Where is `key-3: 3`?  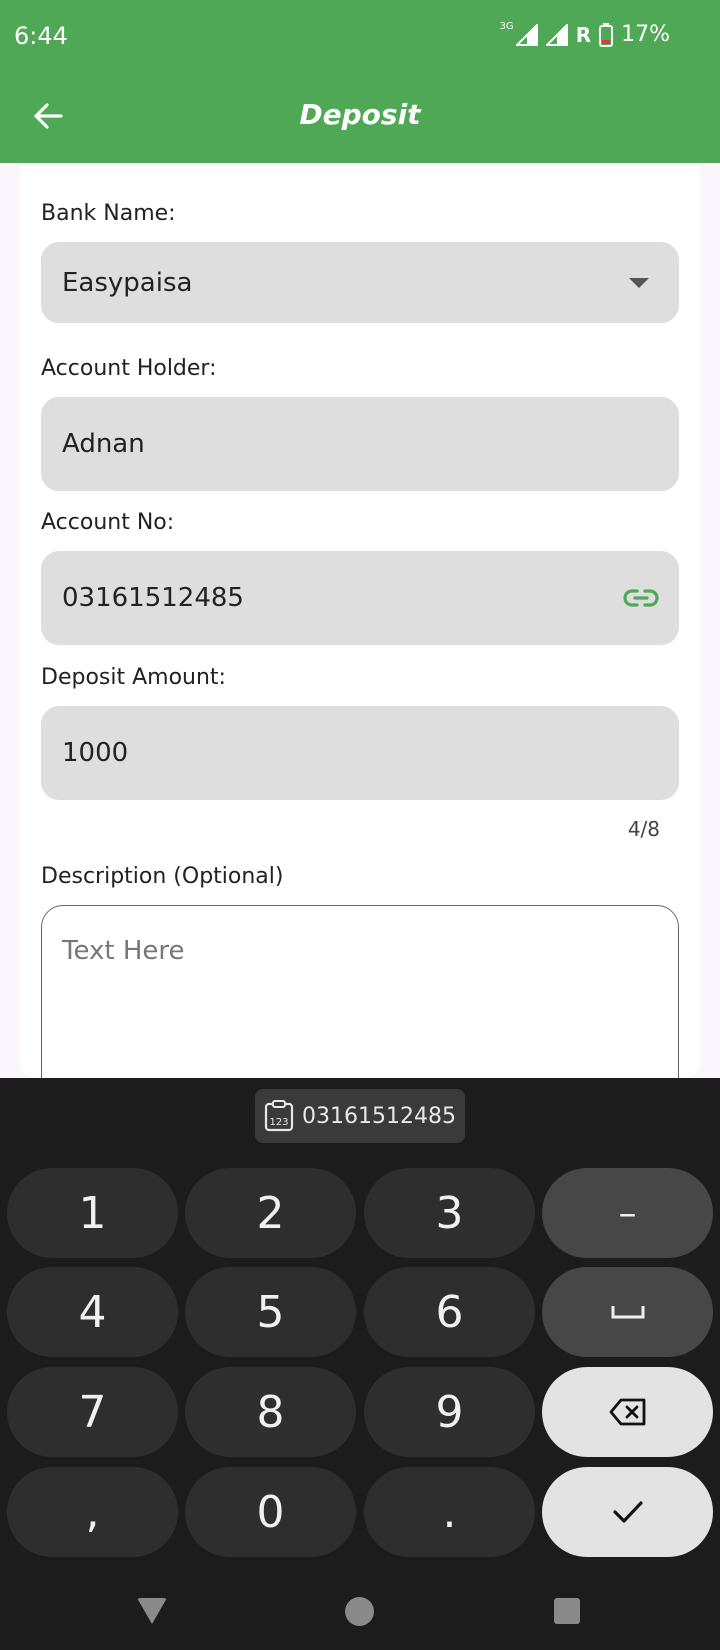 key-3: 3 is located at coordinates (449, 1213).